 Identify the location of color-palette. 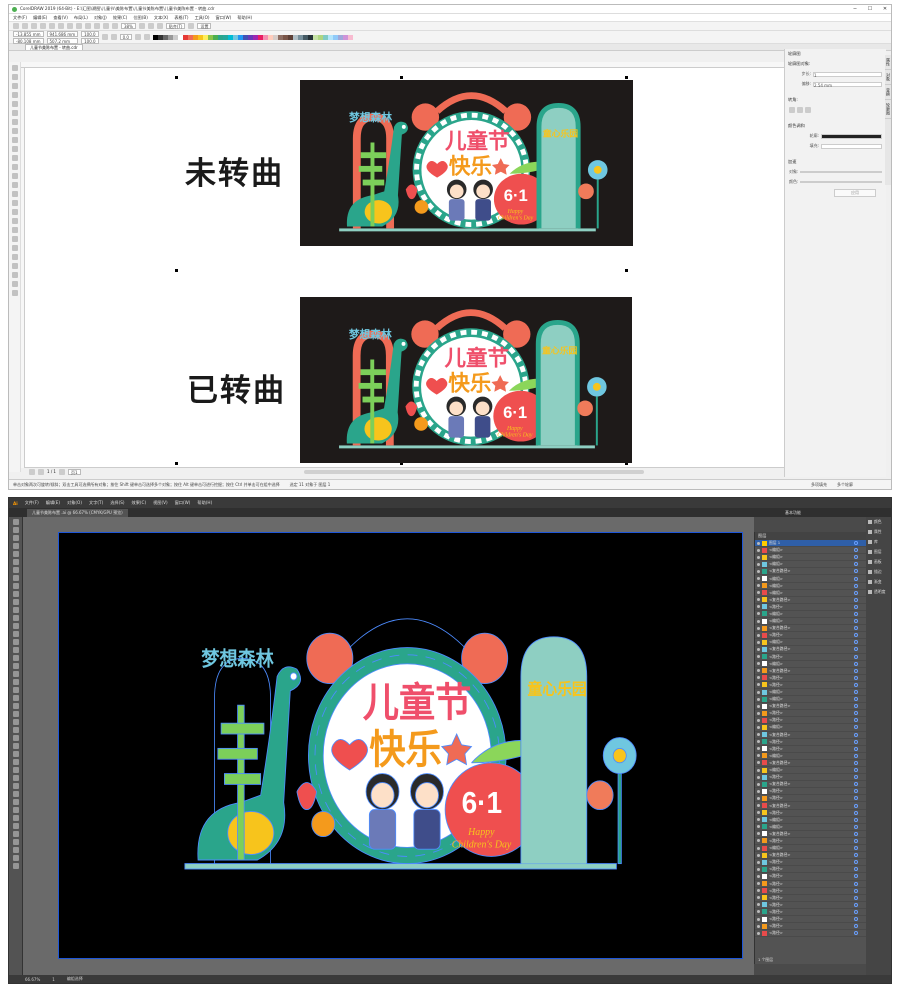
(252, 37).